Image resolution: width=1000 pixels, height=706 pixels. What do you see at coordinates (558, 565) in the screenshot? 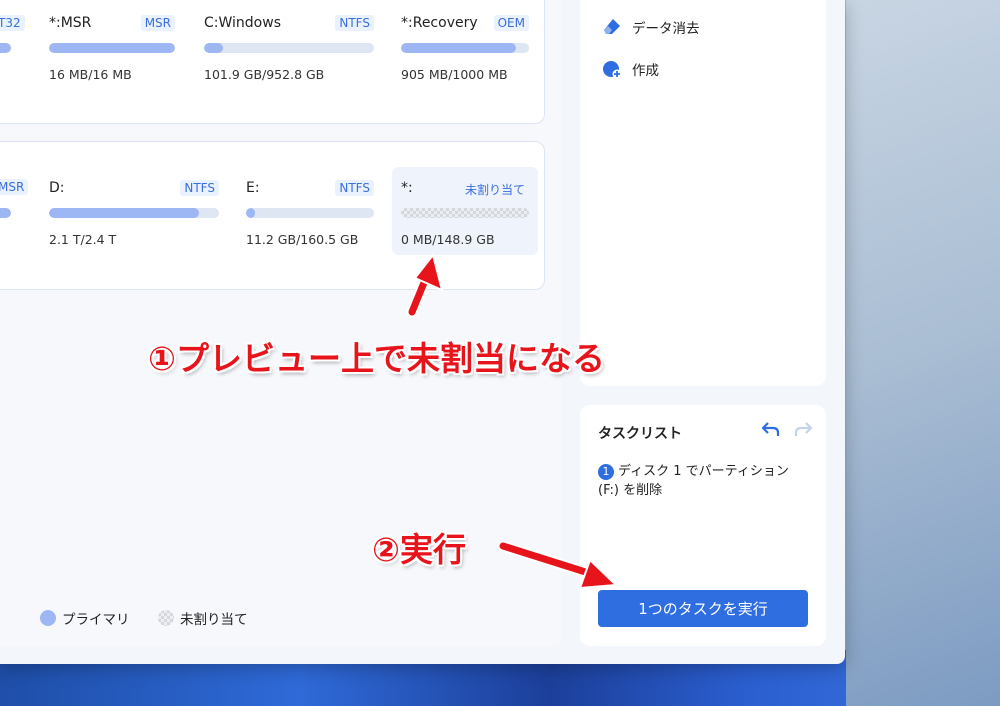
I see `annotation-arrow-right` at bounding box center [558, 565].